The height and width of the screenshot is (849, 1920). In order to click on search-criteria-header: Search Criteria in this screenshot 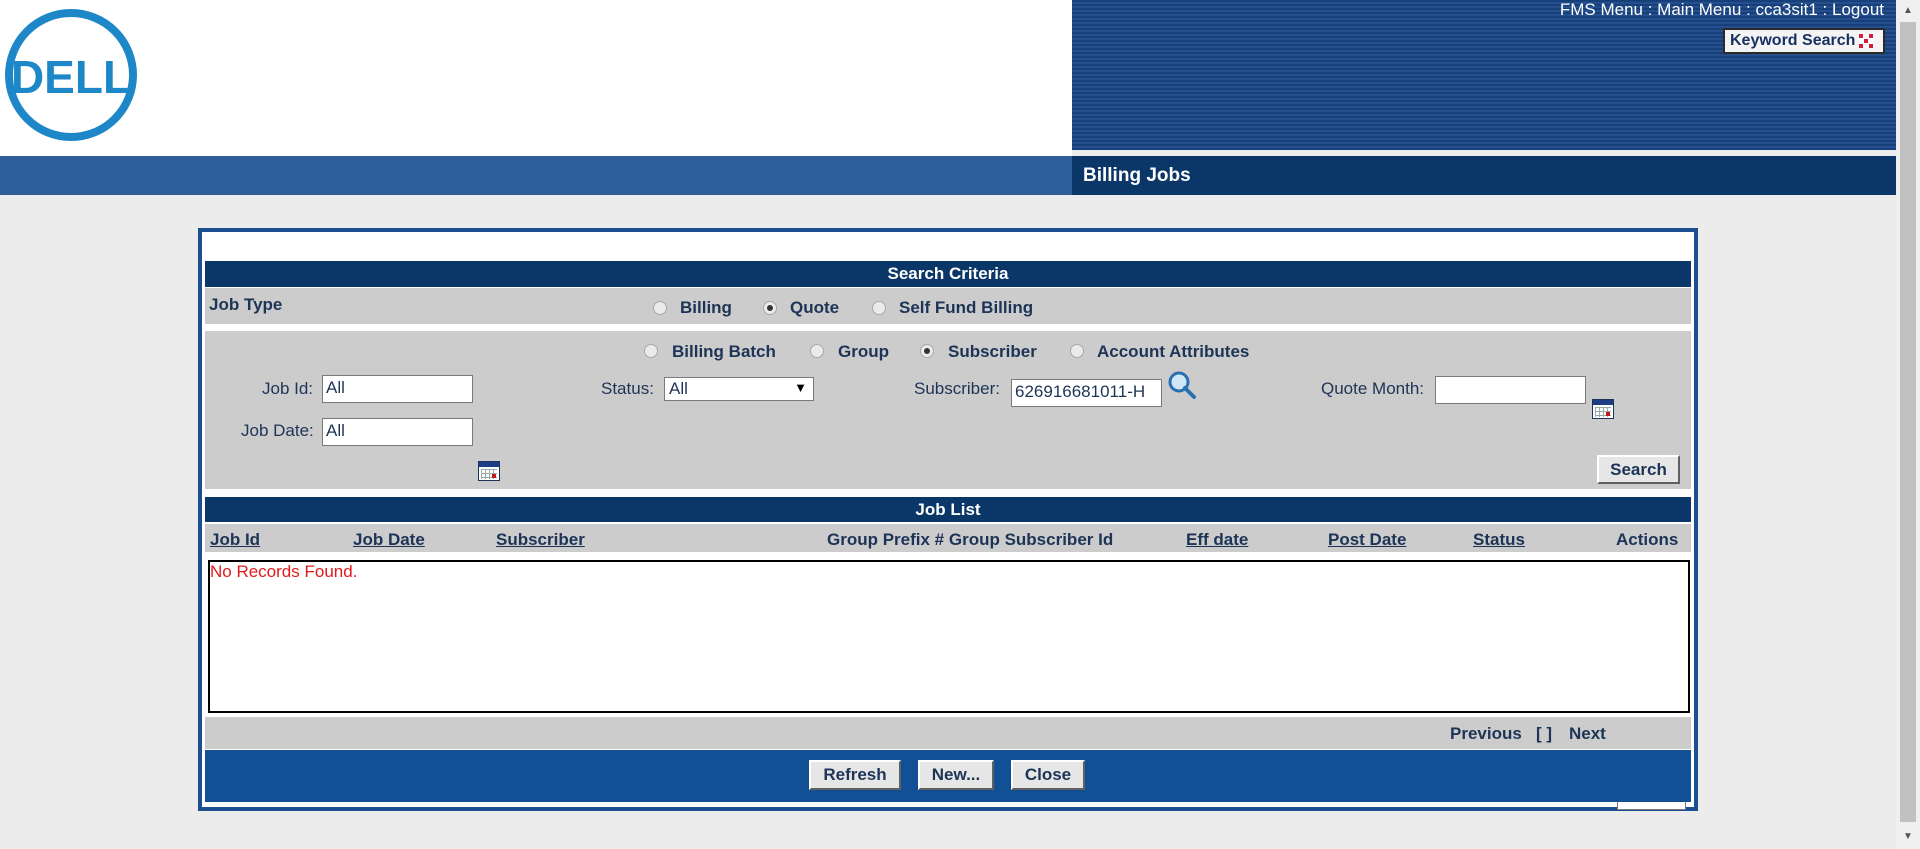, I will do `click(948, 274)`.